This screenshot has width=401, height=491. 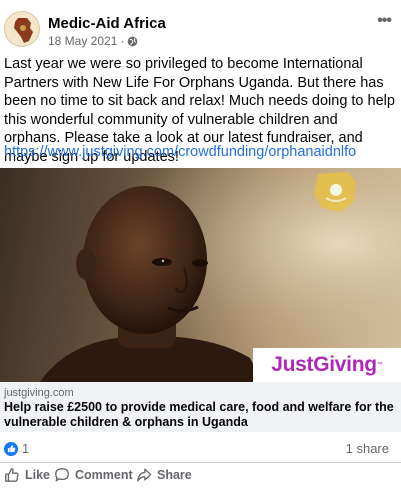 I want to click on like-label: Like, so click(x=38, y=475).